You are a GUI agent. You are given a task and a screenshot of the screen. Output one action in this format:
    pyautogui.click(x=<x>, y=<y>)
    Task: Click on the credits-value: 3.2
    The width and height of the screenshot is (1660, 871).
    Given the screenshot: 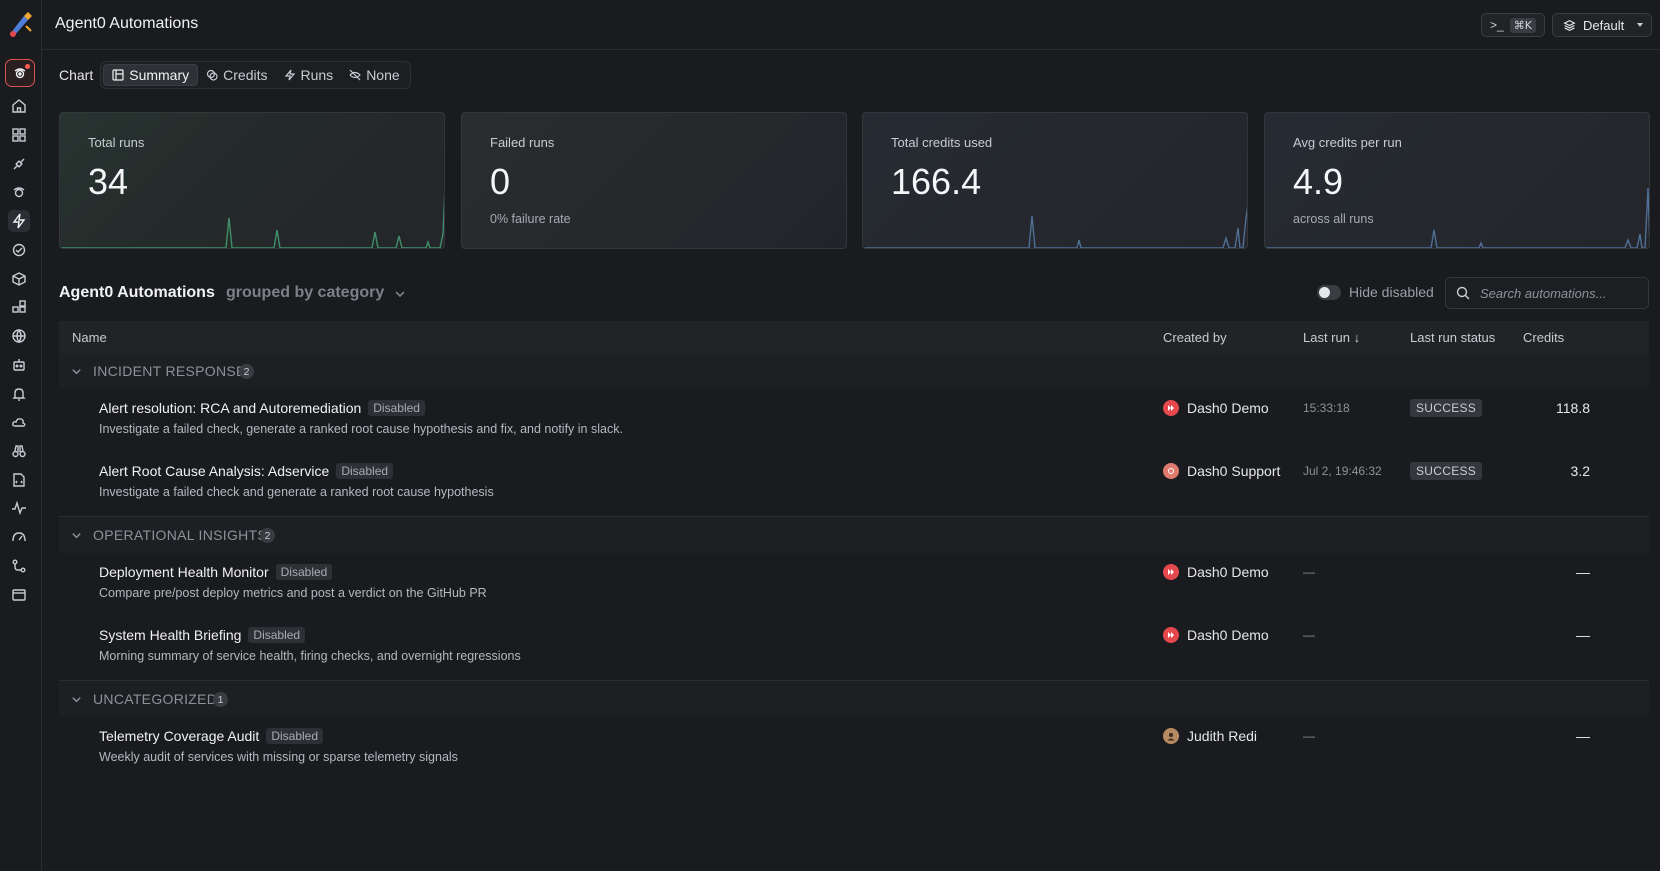 What is the action you would take?
    pyautogui.click(x=1580, y=471)
    